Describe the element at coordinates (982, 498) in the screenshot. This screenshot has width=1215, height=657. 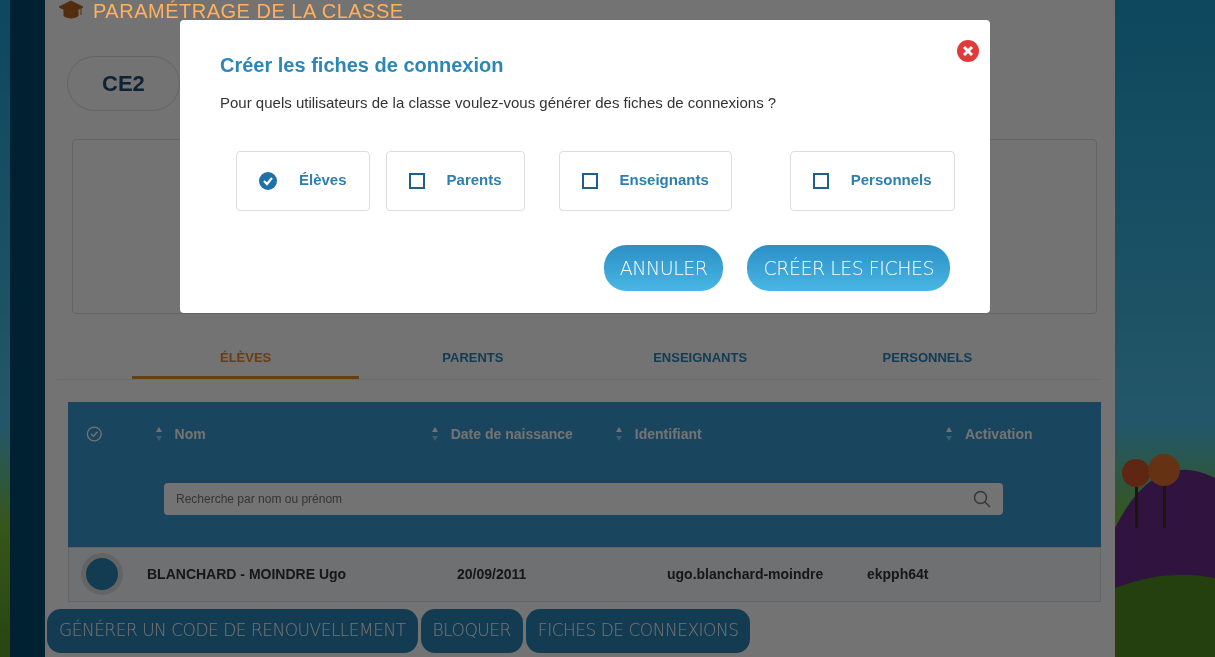
I see `search-icon` at that location.